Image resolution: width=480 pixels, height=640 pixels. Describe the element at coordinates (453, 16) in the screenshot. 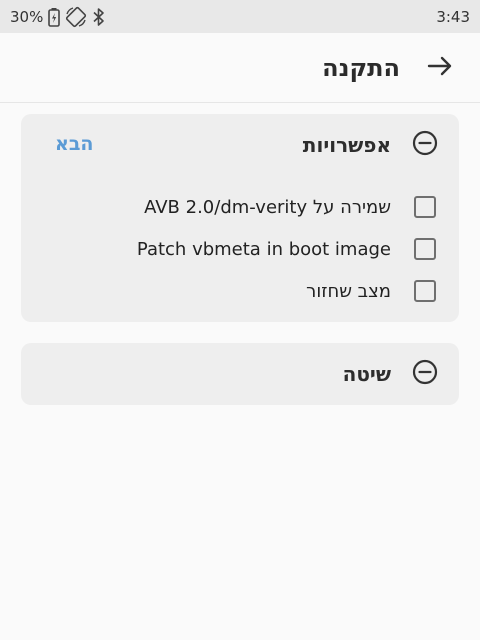

I see `status-time: 3:43` at that location.